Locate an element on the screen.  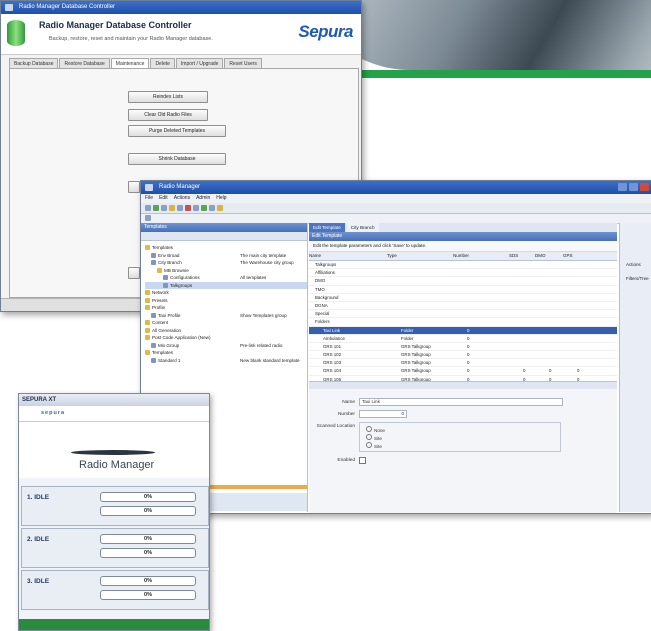
tree-item-selected: Talkgroups is located at coordinates (226, 285).